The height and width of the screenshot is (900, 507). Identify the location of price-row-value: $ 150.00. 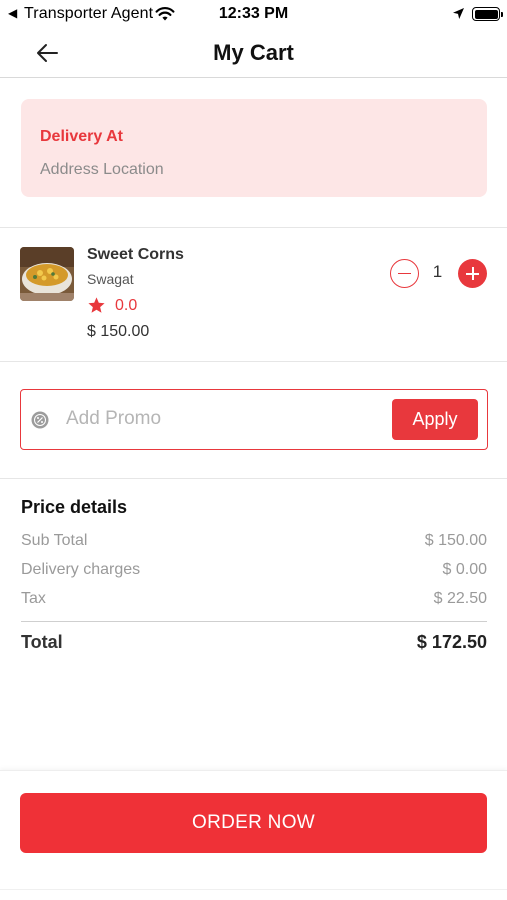
(455, 540).